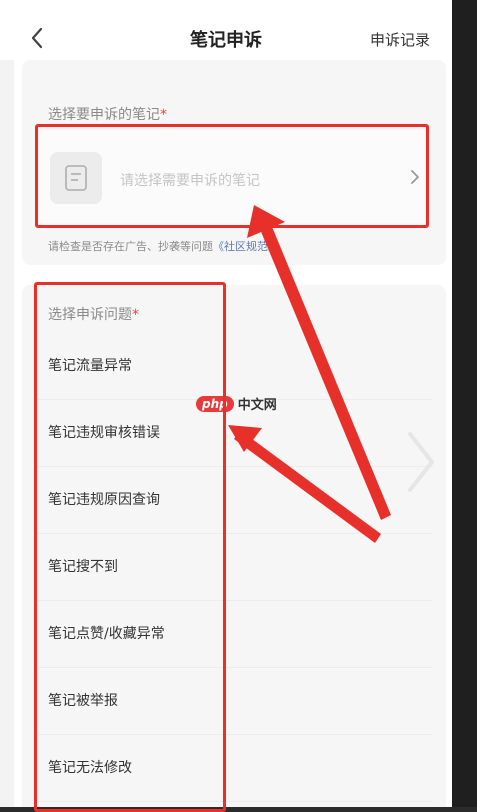 The height and width of the screenshot is (812, 477). Describe the element at coordinates (7, 433) in the screenshot. I see `left-edge-panel` at that location.